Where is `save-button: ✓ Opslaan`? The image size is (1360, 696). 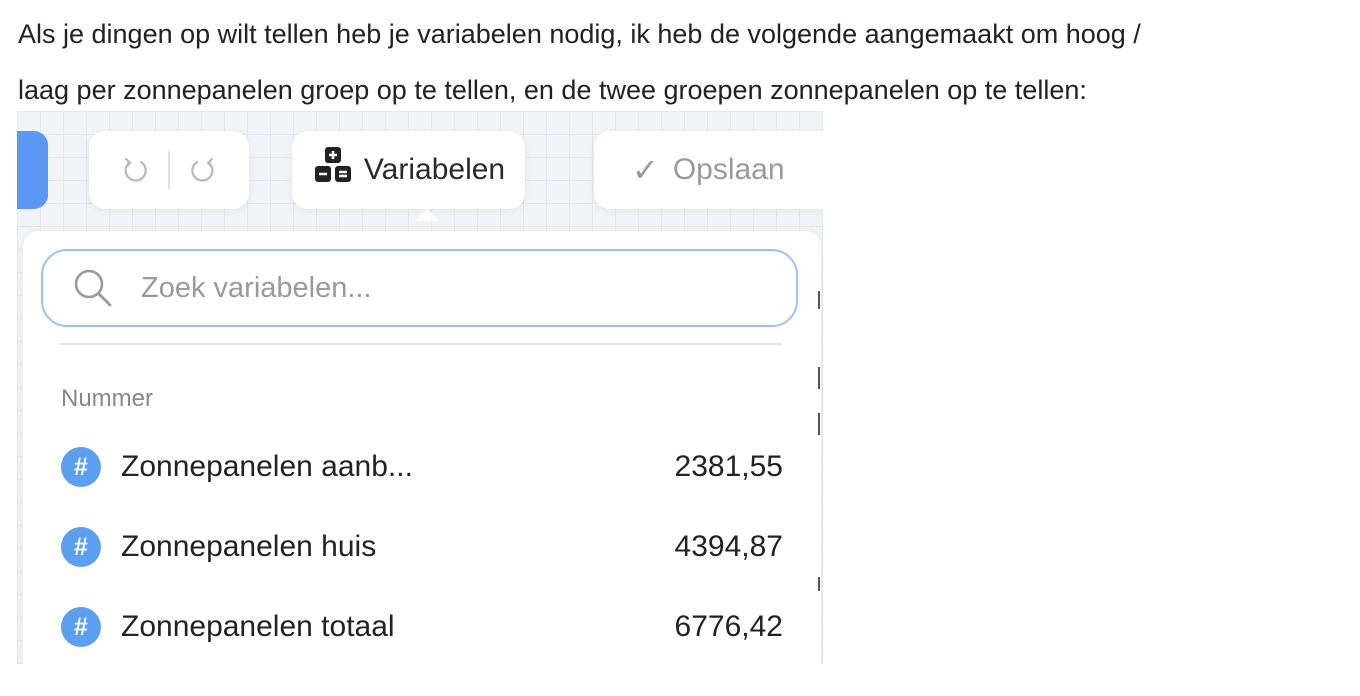 save-button: ✓ Opslaan is located at coordinates (708, 170).